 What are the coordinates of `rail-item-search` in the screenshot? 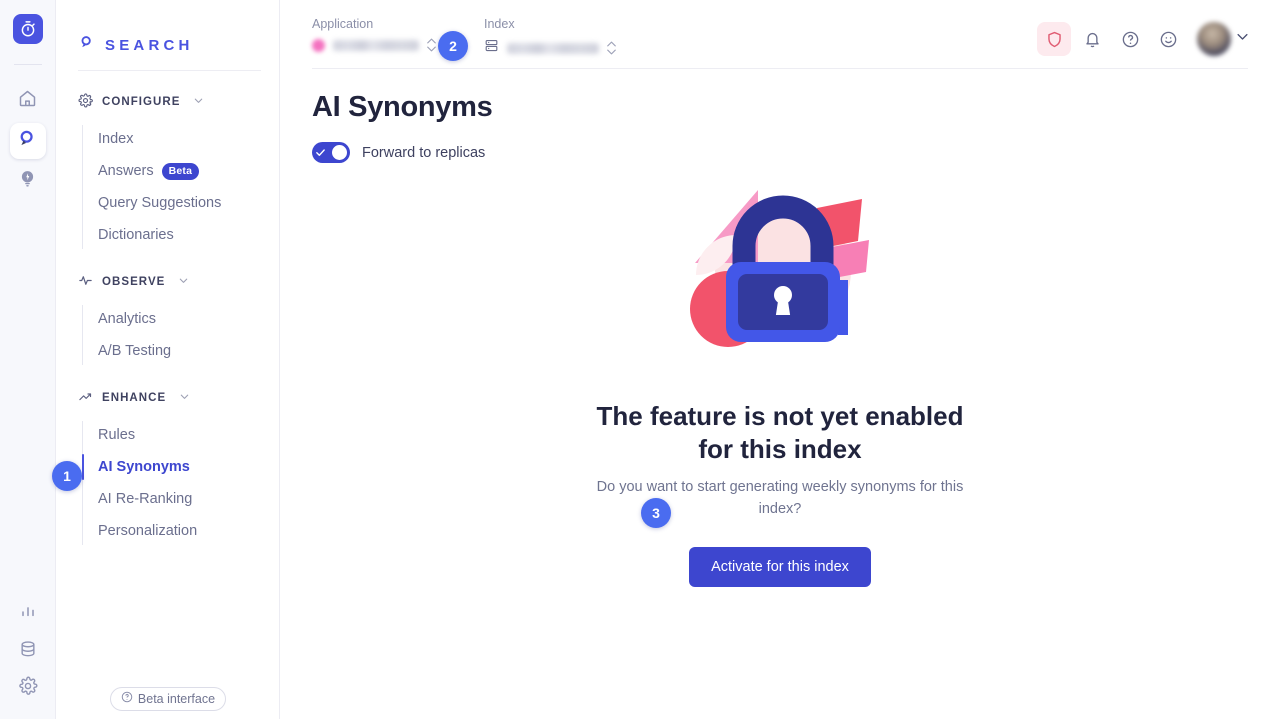 It's located at (27, 141).